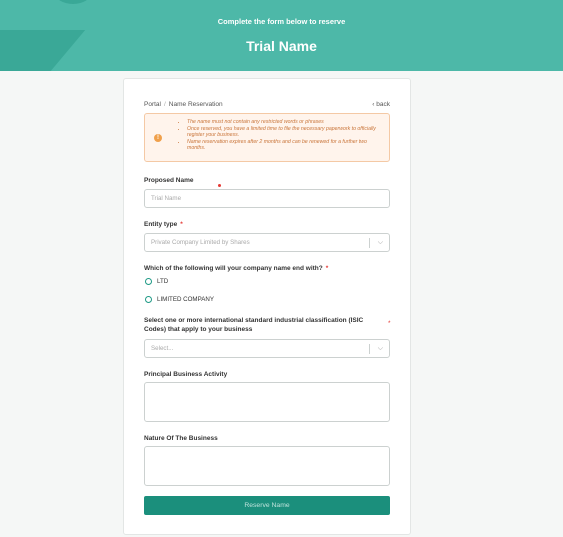  Describe the element at coordinates (163, 281) in the screenshot. I see `radio-ltd-label: LTD` at that location.